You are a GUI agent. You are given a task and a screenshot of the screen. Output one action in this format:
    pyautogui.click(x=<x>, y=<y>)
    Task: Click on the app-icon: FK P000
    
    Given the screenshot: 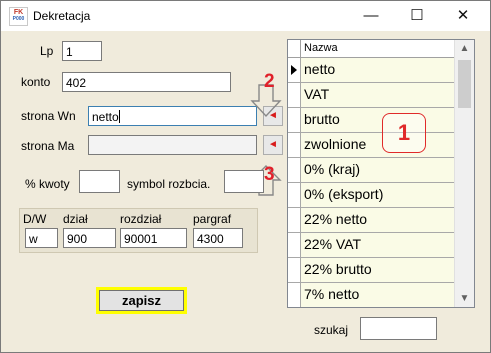 What is the action you would take?
    pyautogui.click(x=18, y=16)
    